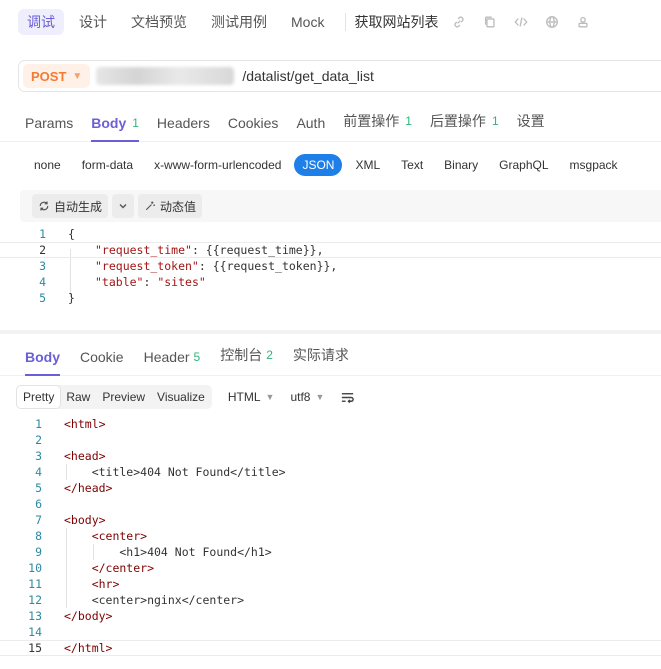 This screenshot has height=669, width=661. What do you see at coordinates (159, 22) in the screenshot?
I see `tab-doc-preview: 文档预览` at bounding box center [159, 22].